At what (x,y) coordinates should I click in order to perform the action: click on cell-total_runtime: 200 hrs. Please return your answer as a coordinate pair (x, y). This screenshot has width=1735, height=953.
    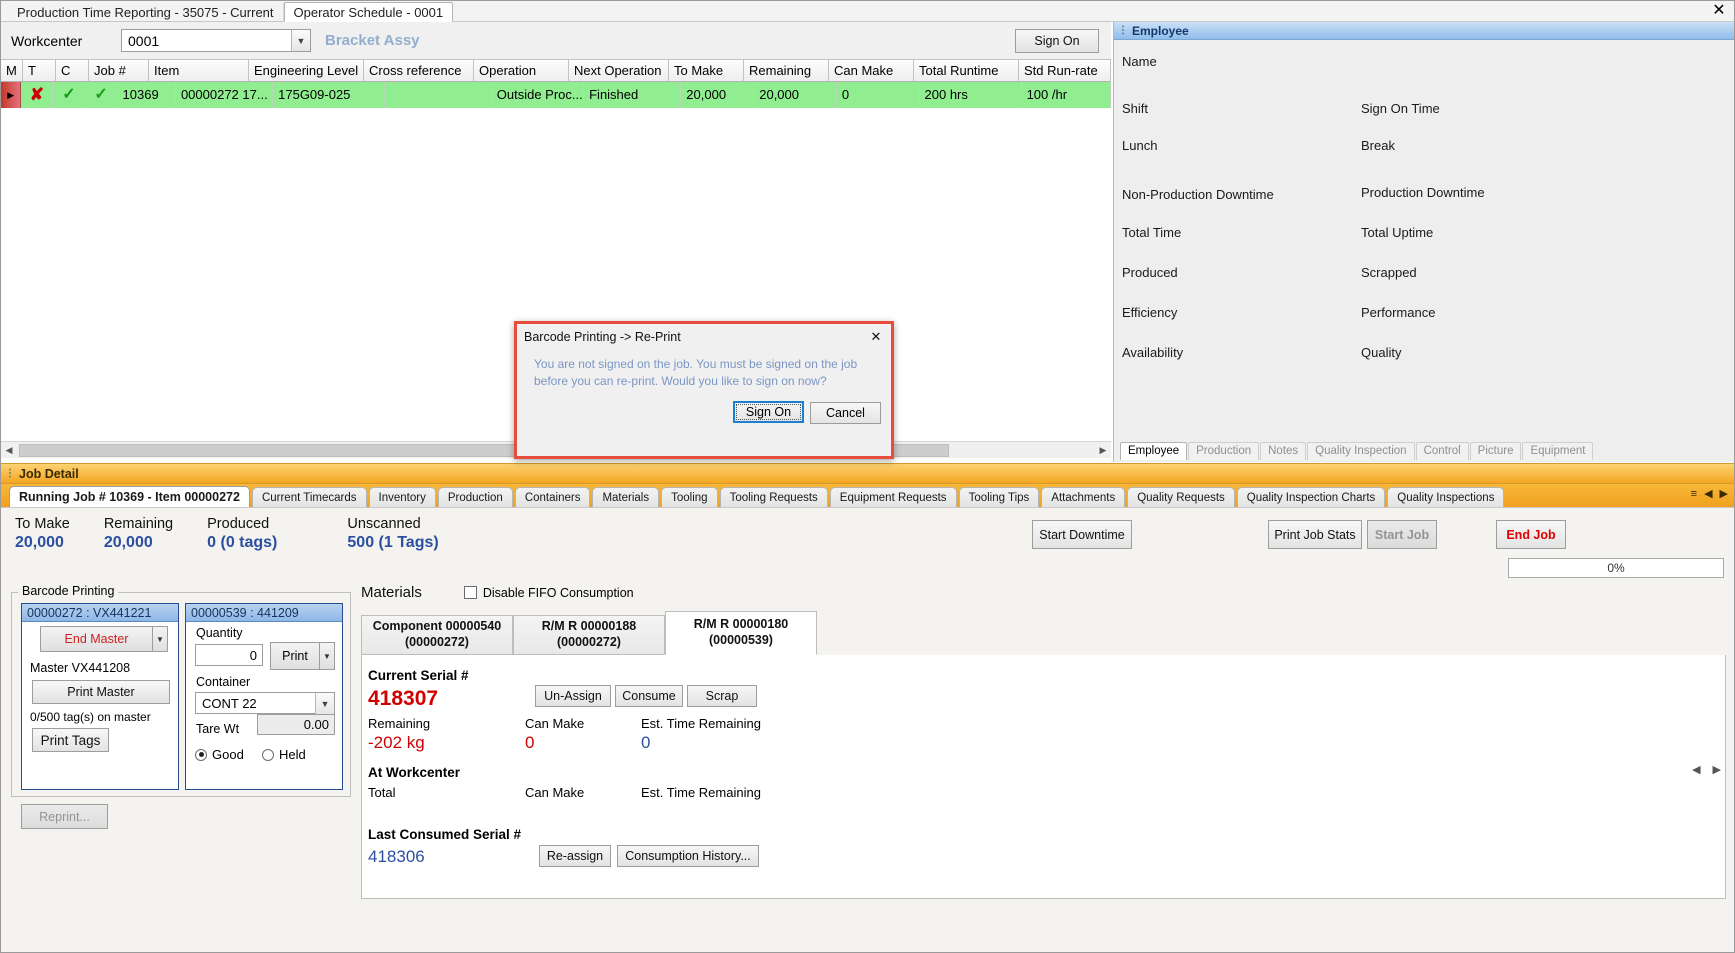
    Looking at the image, I should click on (971, 95).